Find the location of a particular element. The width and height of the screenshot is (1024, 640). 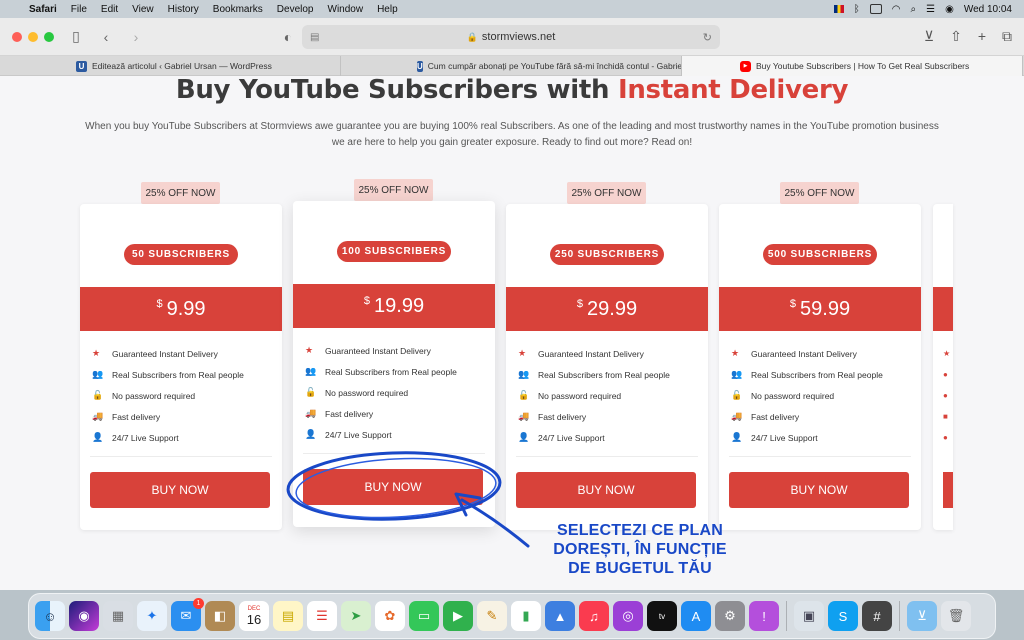

plan-price: $19.99 is located at coordinates (394, 306).